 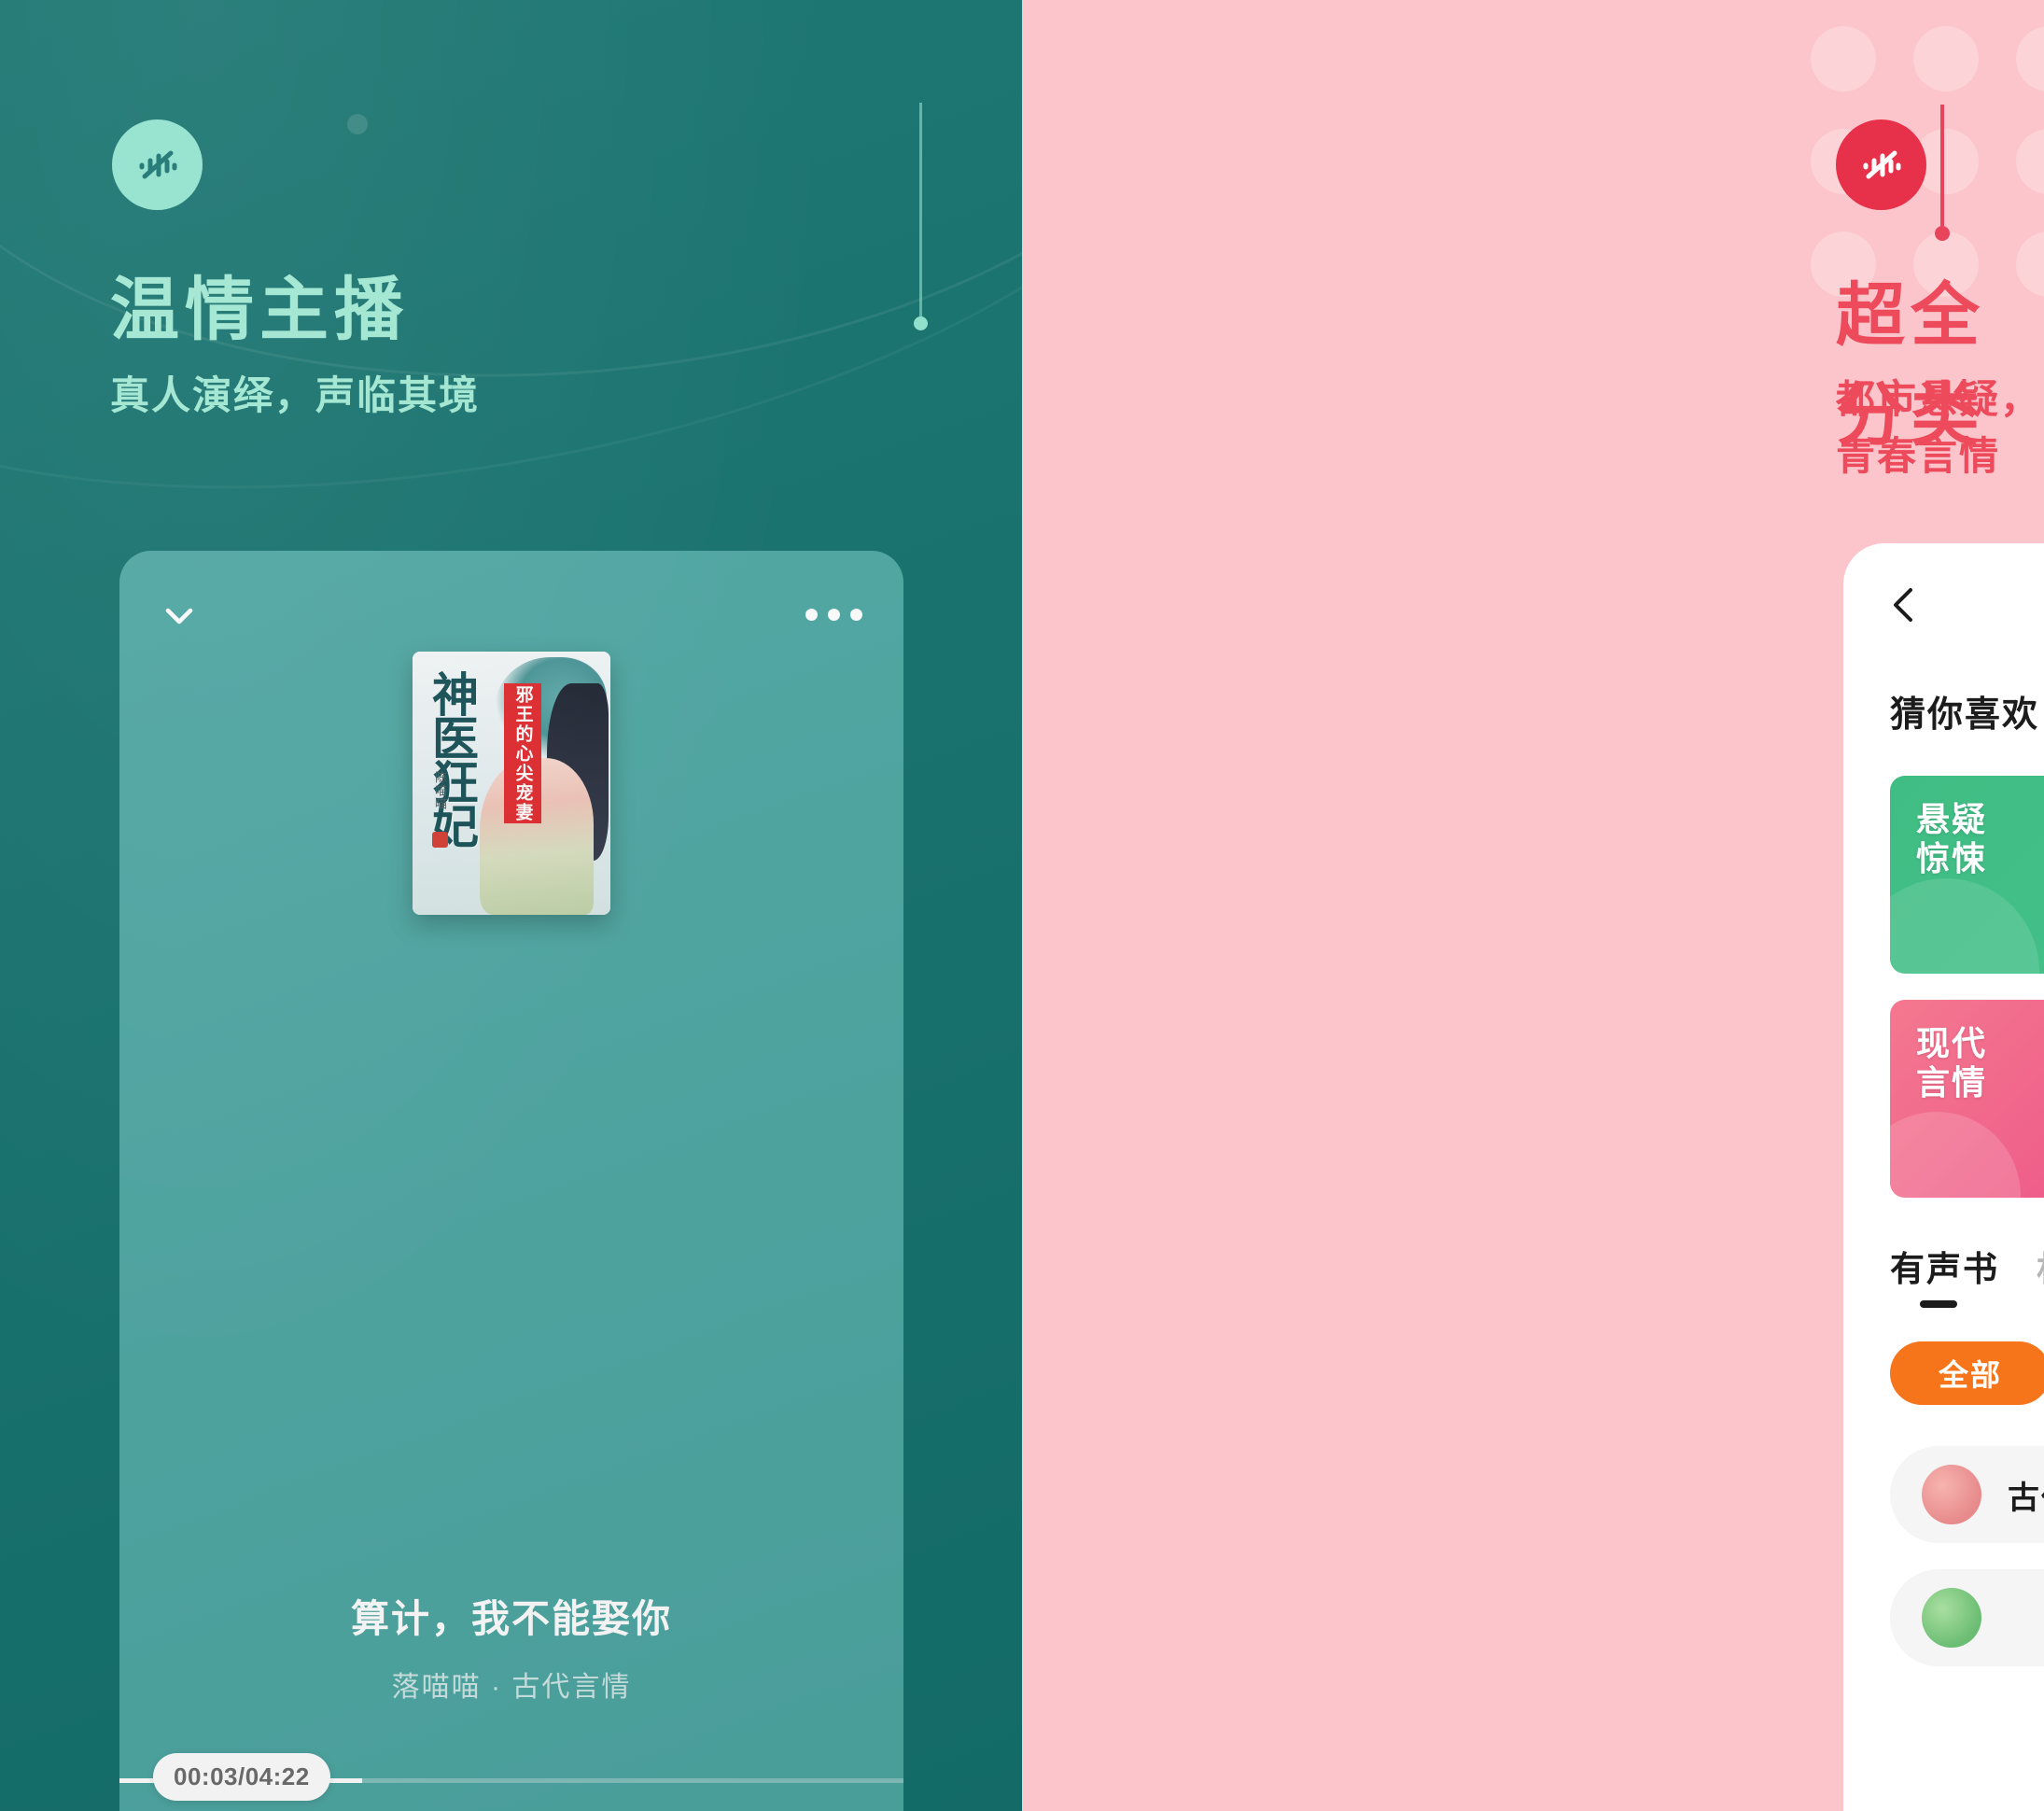 I want to click on book-cover-band-text: 邪王的心尖宠妻, so click(x=522, y=753).